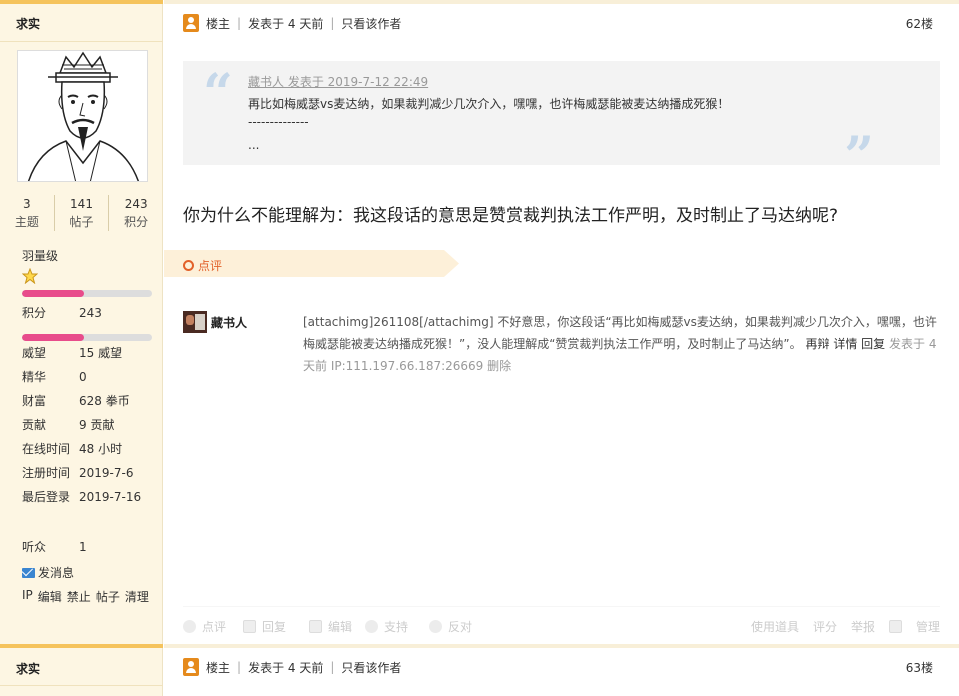  Describe the element at coordinates (34, 401) in the screenshot. I see `info-key: 财富` at that location.